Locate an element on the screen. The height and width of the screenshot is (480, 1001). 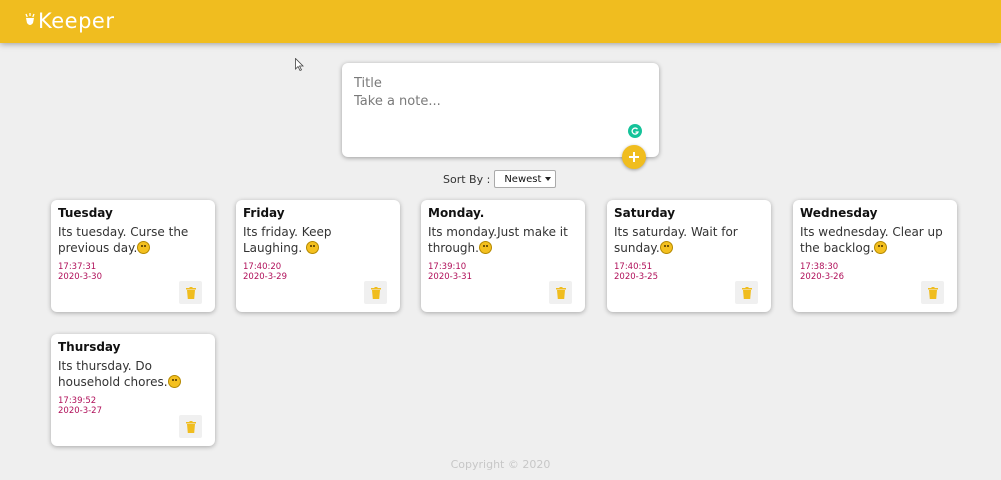
app-title: Keeper is located at coordinates (76, 21).